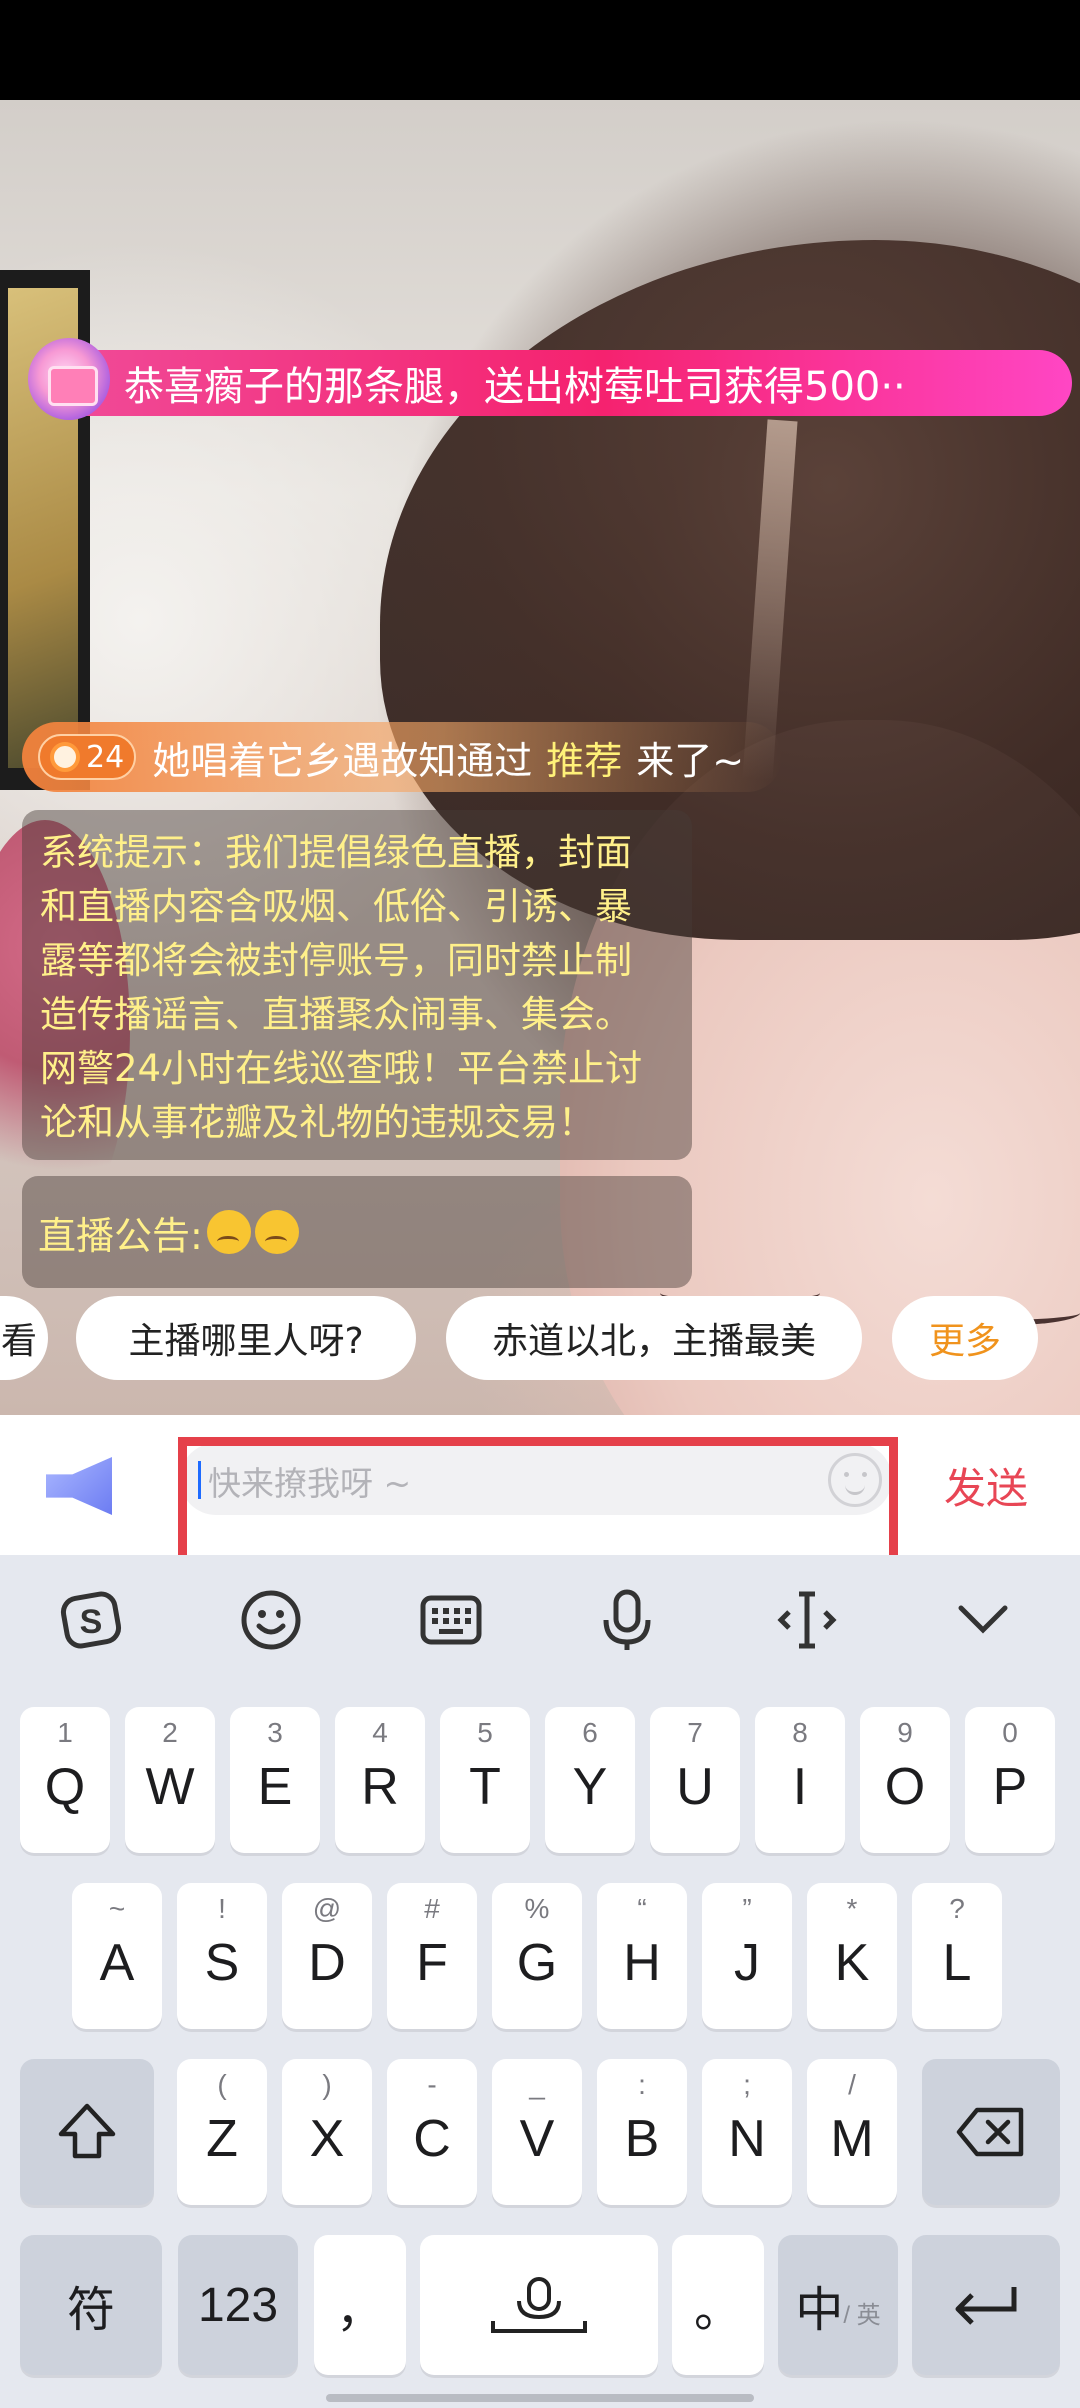  Describe the element at coordinates (695, 1787) in the screenshot. I see `key-label: U` at that location.